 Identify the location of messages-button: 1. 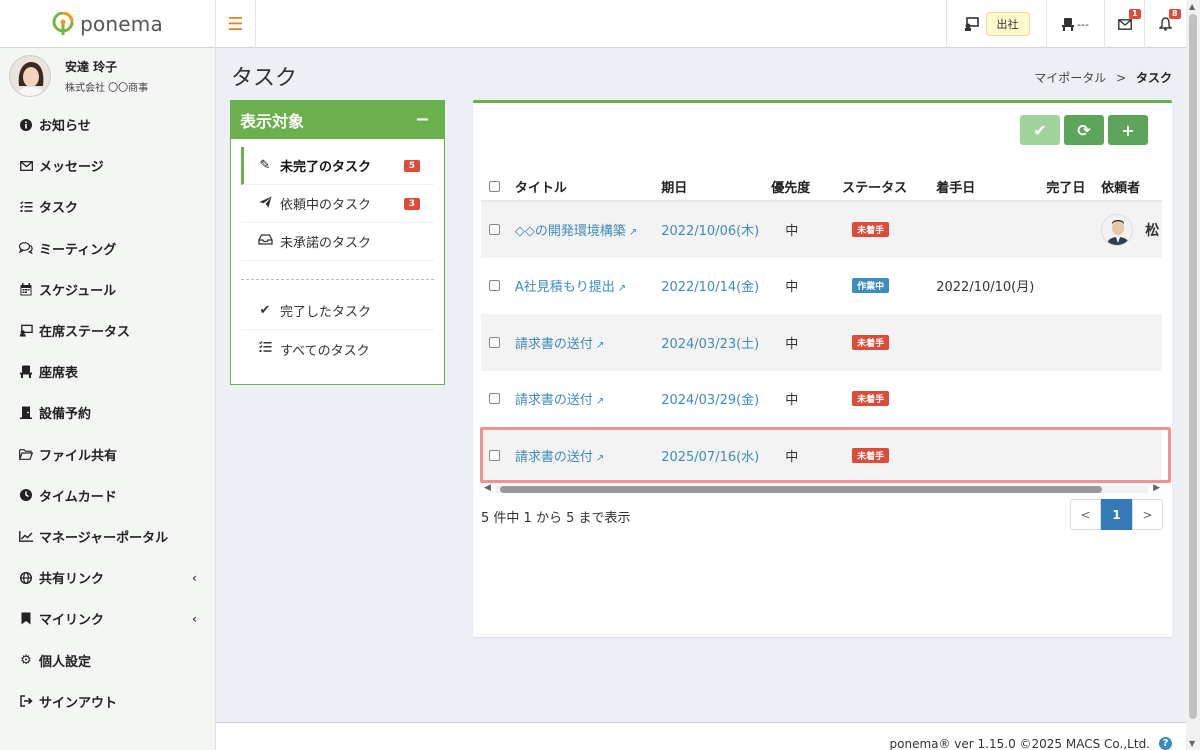
(1124, 24).